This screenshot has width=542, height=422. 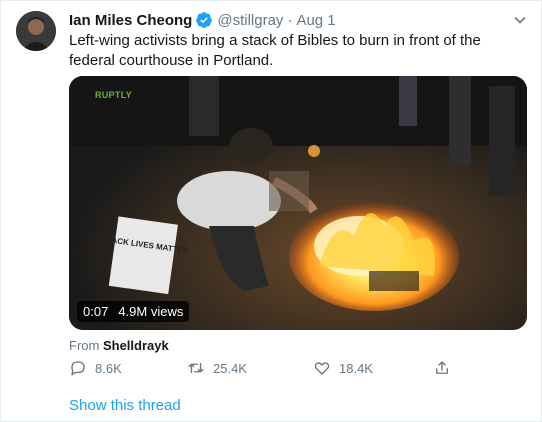 What do you see at coordinates (264, 370) in the screenshot?
I see `tweet-actions: 8.6K 25.4K 18.4K` at bounding box center [264, 370].